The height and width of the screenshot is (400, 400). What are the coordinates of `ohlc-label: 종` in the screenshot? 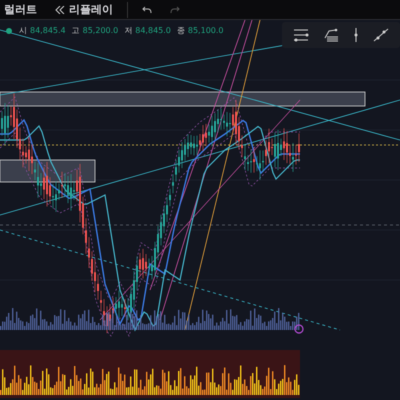 It's located at (180, 30).